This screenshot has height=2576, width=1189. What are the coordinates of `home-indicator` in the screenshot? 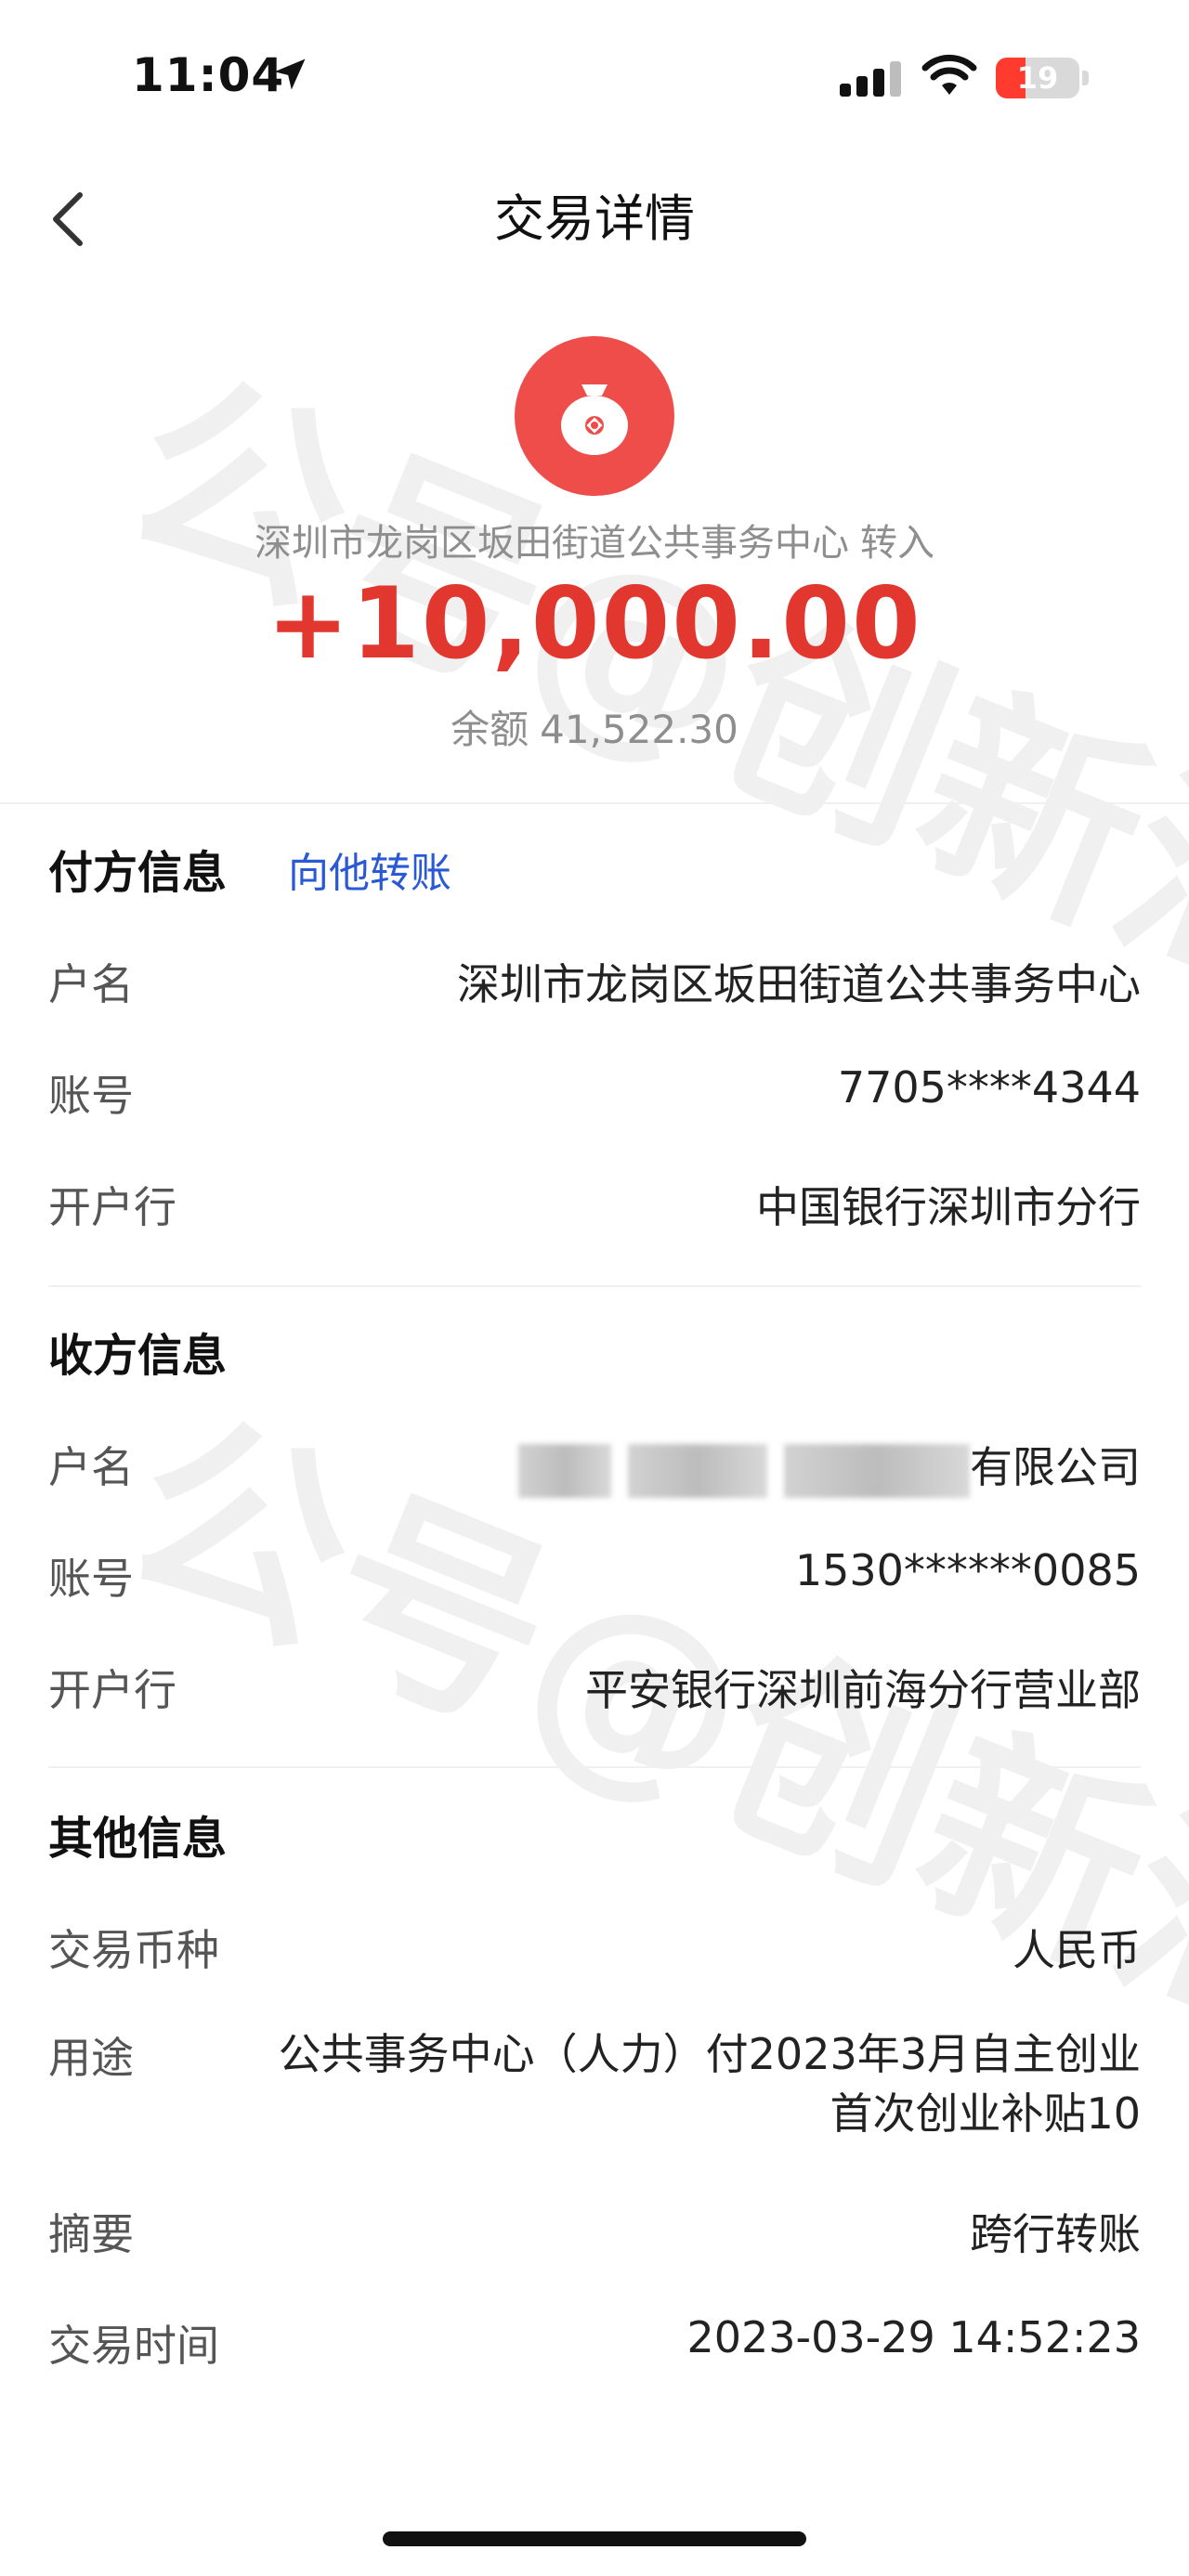 It's located at (594, 2539).